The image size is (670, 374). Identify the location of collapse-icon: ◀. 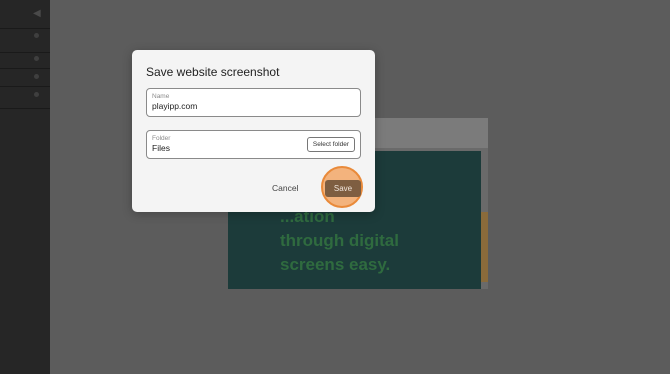
(37, 13).